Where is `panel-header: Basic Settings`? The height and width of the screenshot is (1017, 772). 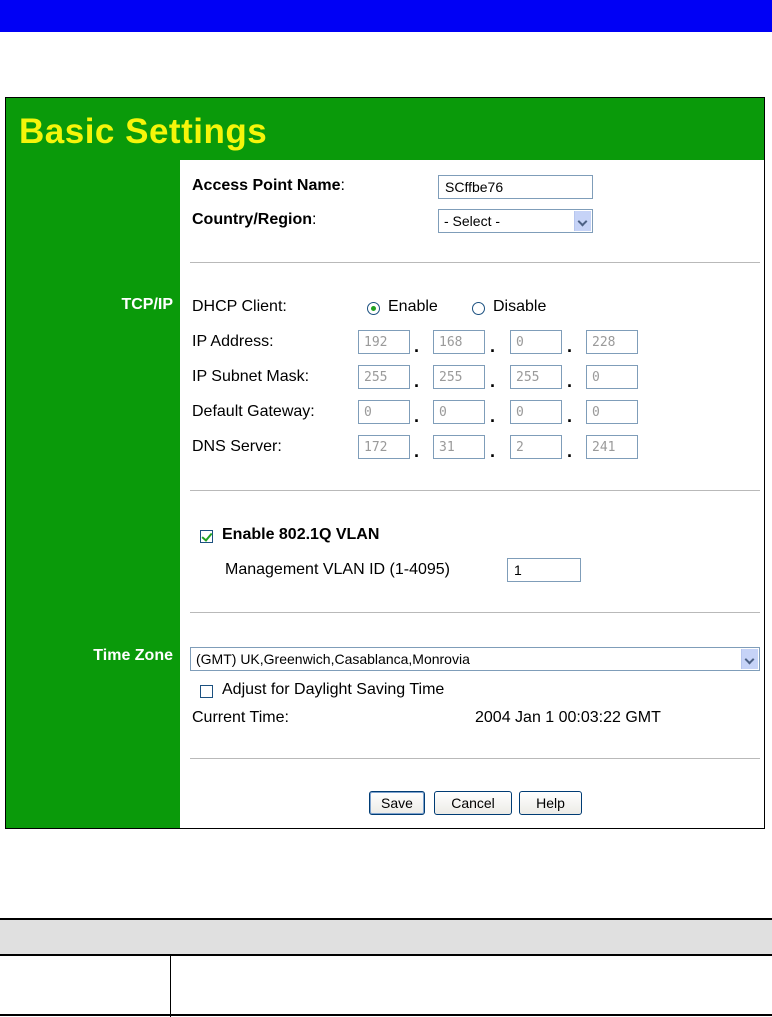 panel-header: Basic Settings is located at coordinates (385, 129).